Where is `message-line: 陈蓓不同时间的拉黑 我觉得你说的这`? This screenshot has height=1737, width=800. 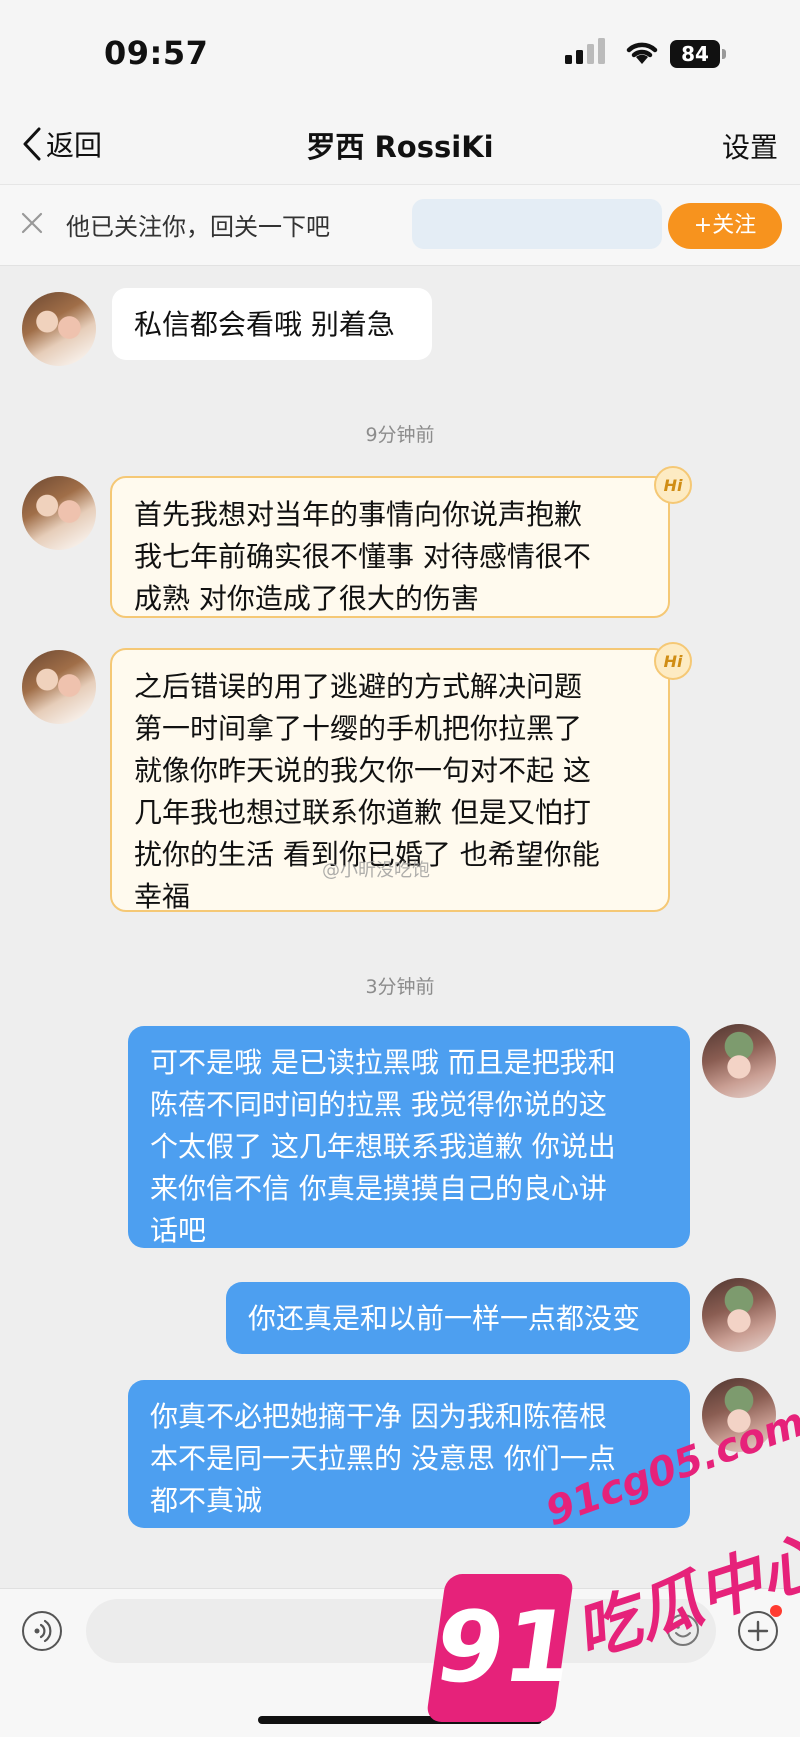 message-line: 陈蓓不同时间的拉黑 我觉得你说的这 is located at coordinates (378, 1104).